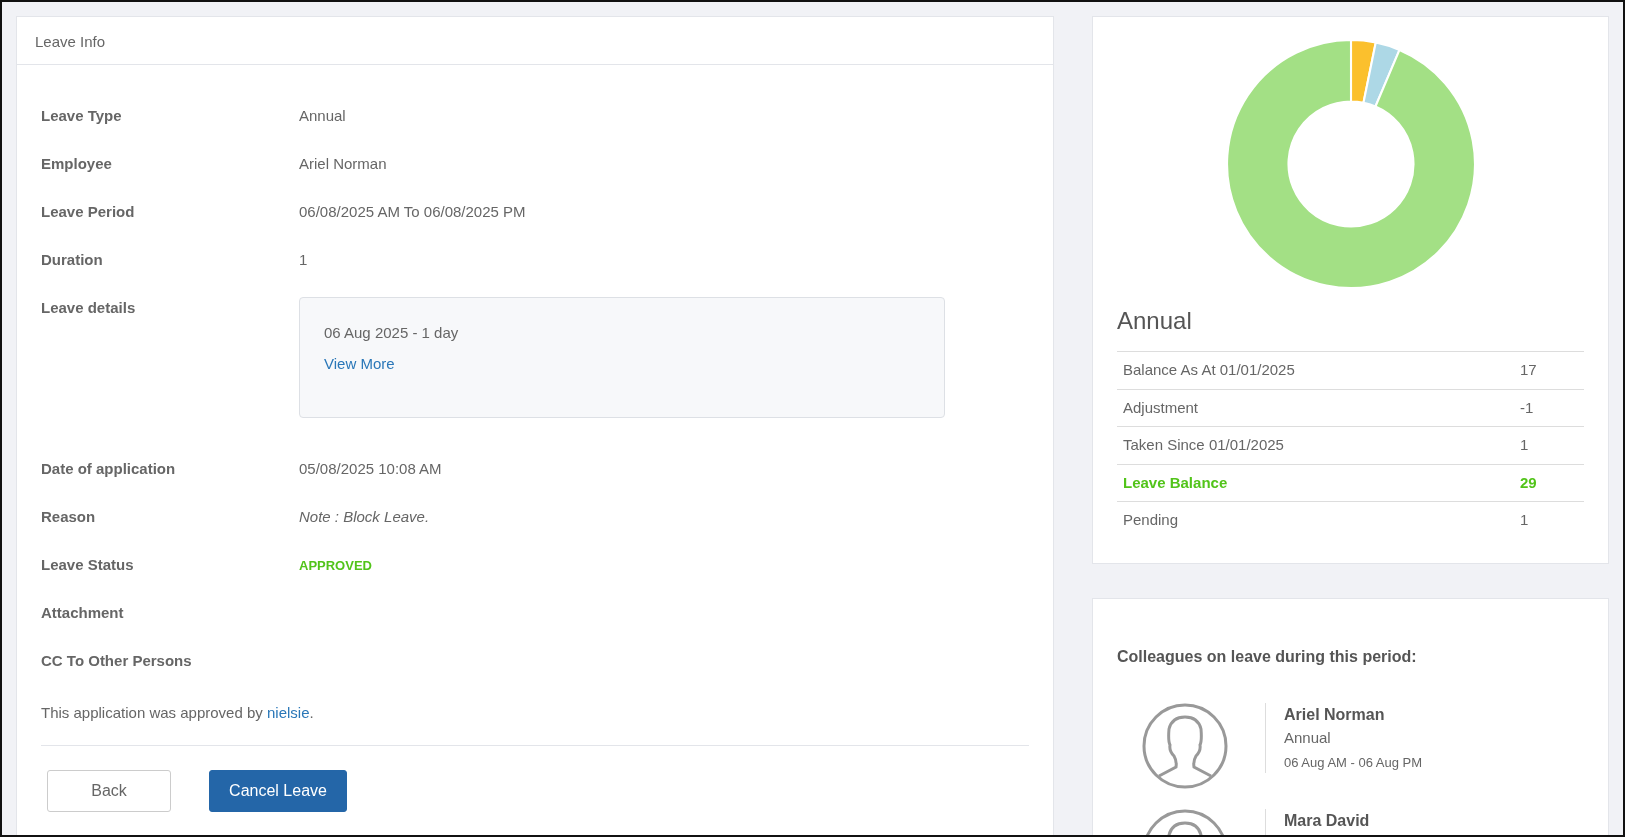 Image resolution: width=1625 pixels, height=837 pixels. I want to click on cancel-leave-button: Cancel Leave, so click(278, 790).